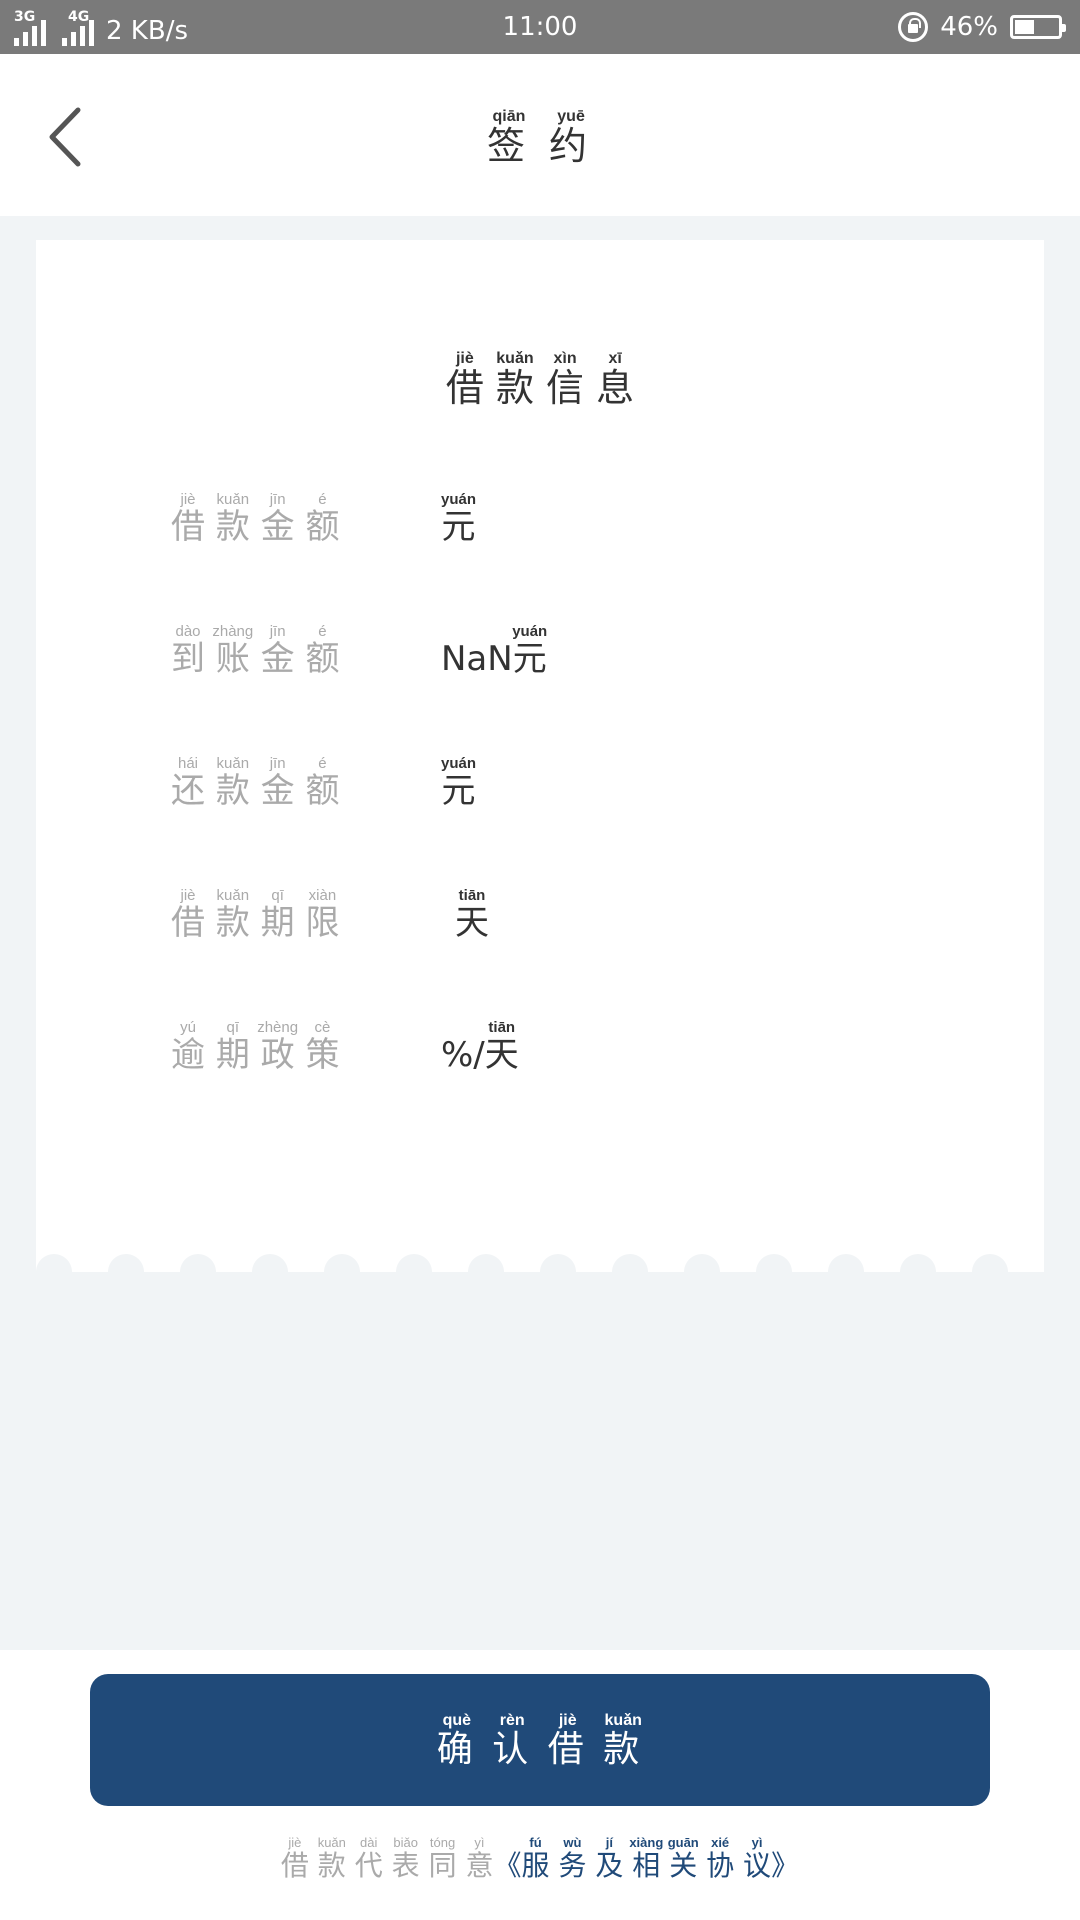 The width and height of the screenshot is (1080, 1920). I want to click on ruby-char: 账zhàng, so click(233, 651).